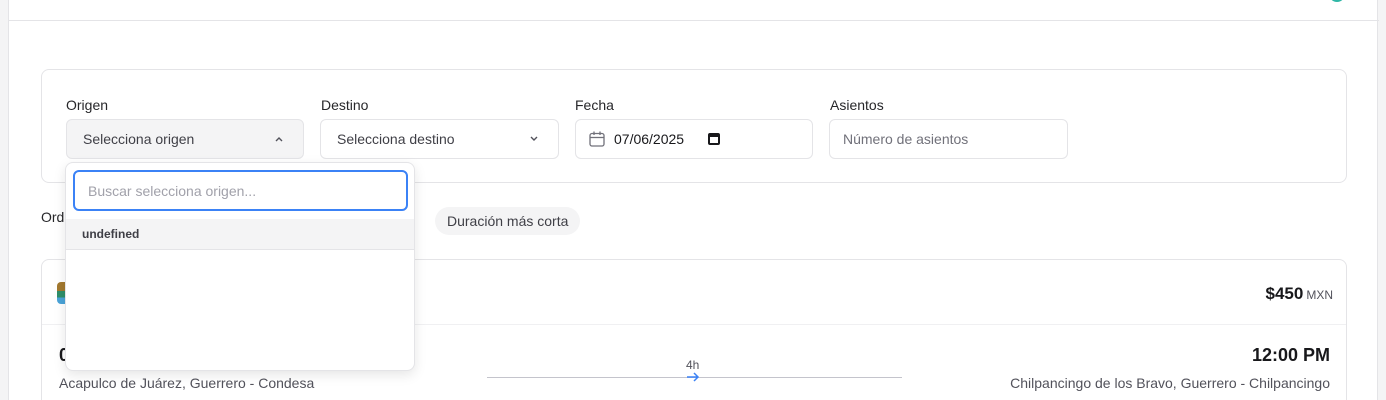 This screenshot has width=1386, height=400. What do you see at coordinates (187, 383) in the screenshot?
I see `departure-location: Acapulco de Juárez, Guerrero - Condesa` at bounding box center [187, 383].